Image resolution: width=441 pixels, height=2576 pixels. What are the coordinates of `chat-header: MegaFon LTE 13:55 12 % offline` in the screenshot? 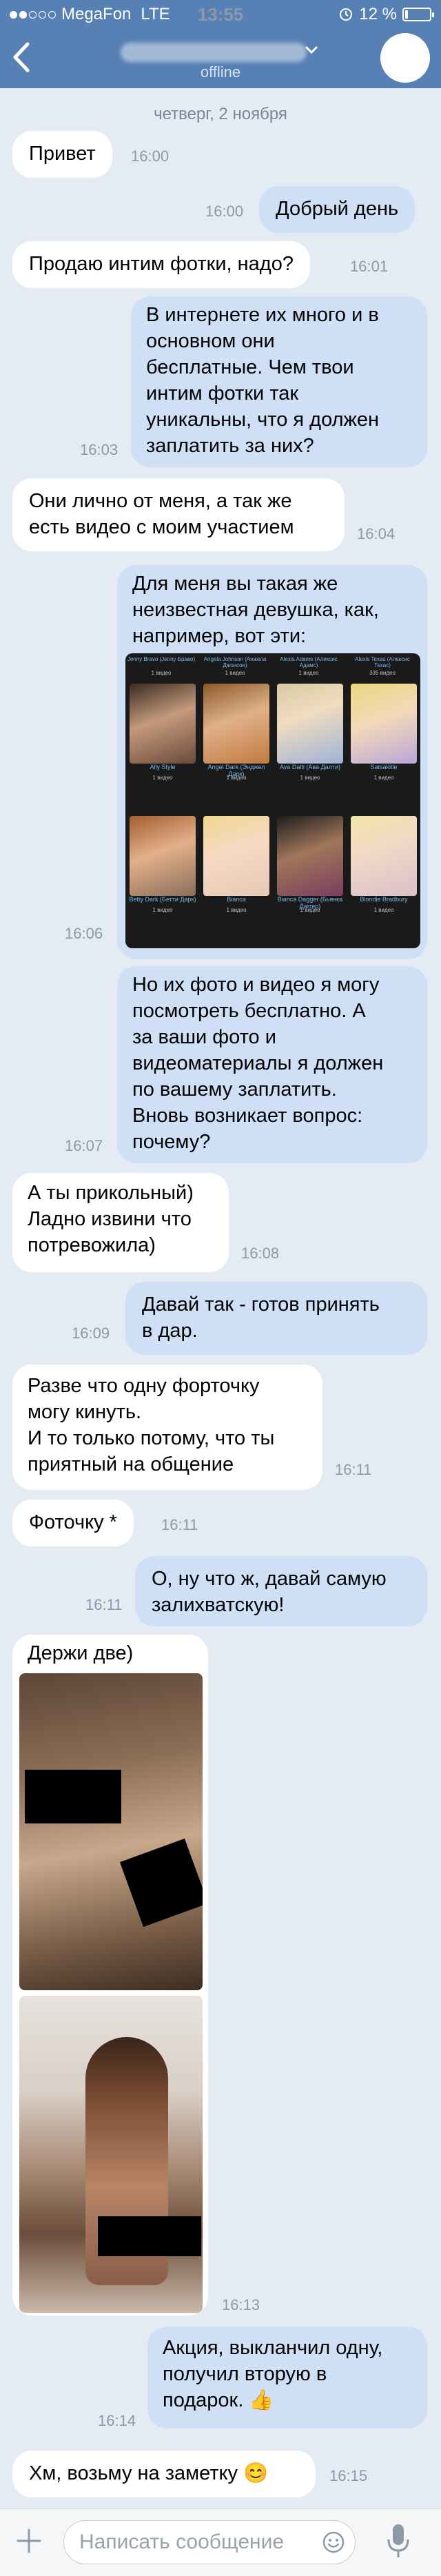 It's located at (220, 44).